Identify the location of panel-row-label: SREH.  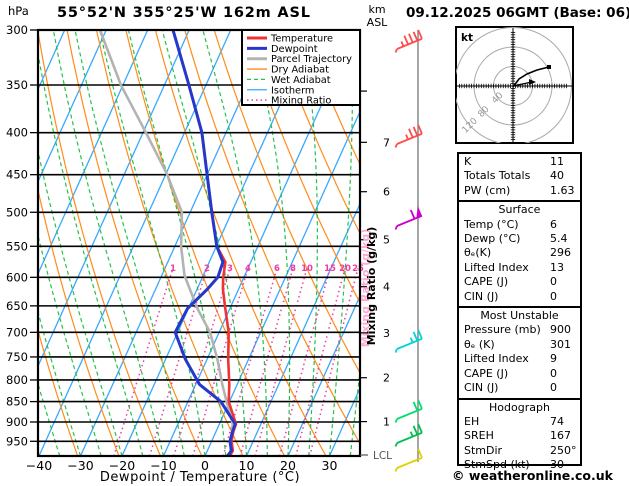
(479, 436).